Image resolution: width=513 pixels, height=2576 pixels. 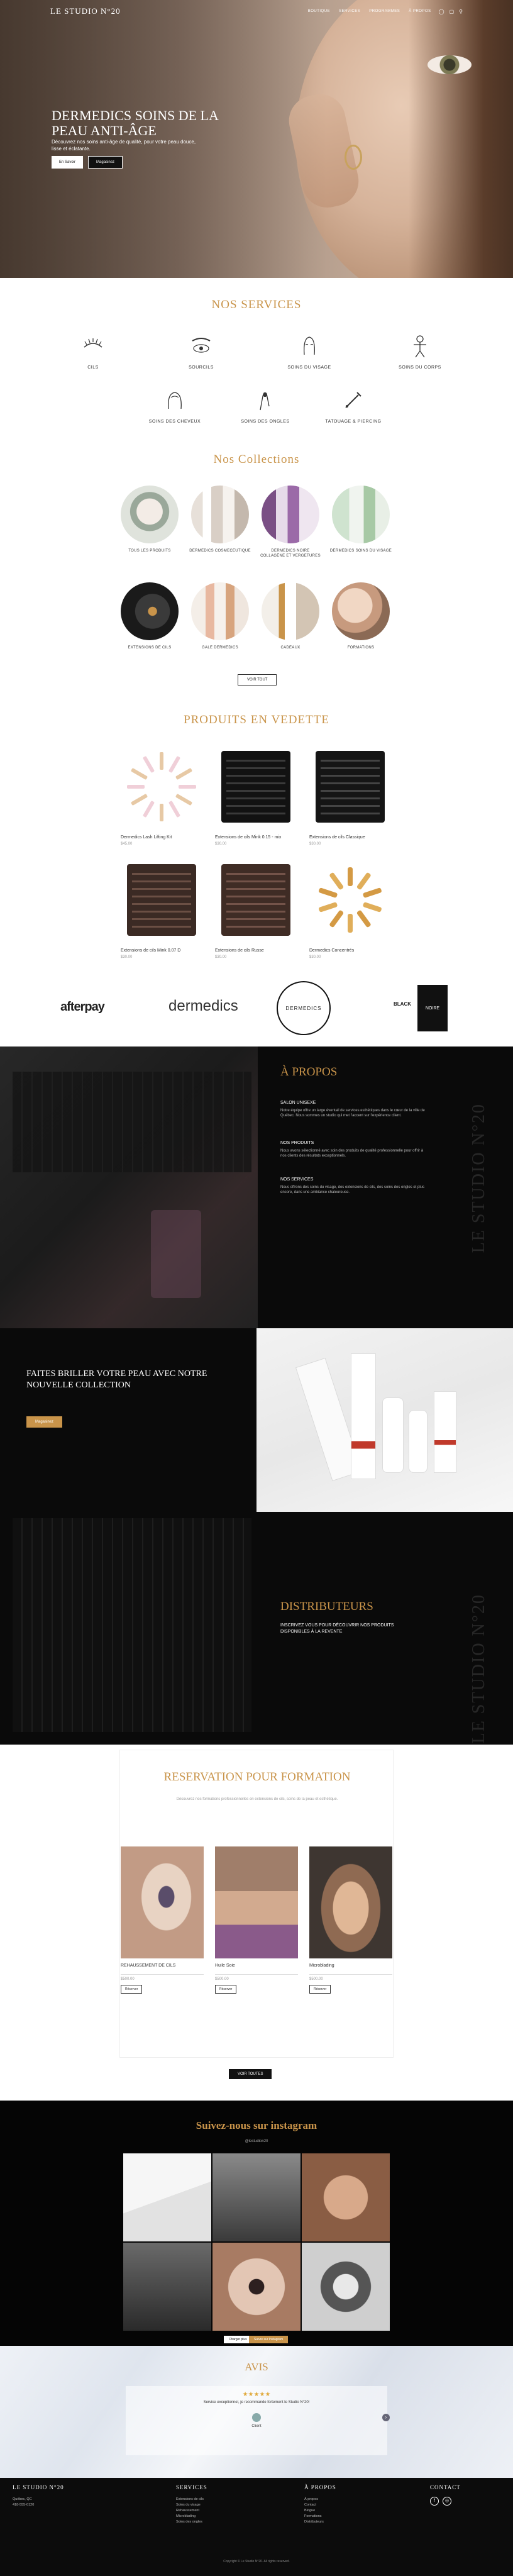 What do you see at coordinates (445, 2487) in the screenshot?
I see `footer-heading: CONTACT` at bounding box center [445, 2487].